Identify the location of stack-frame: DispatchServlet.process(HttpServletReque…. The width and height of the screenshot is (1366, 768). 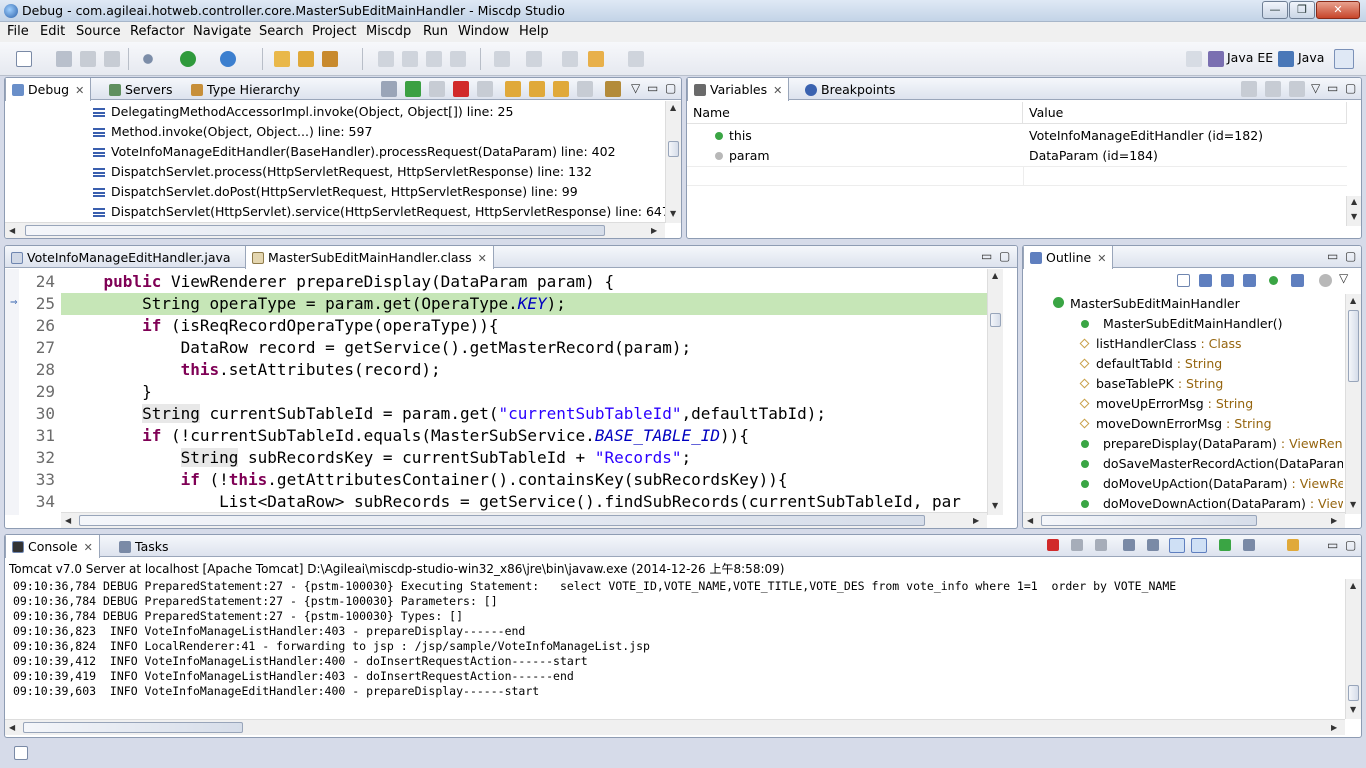
(342, 172).